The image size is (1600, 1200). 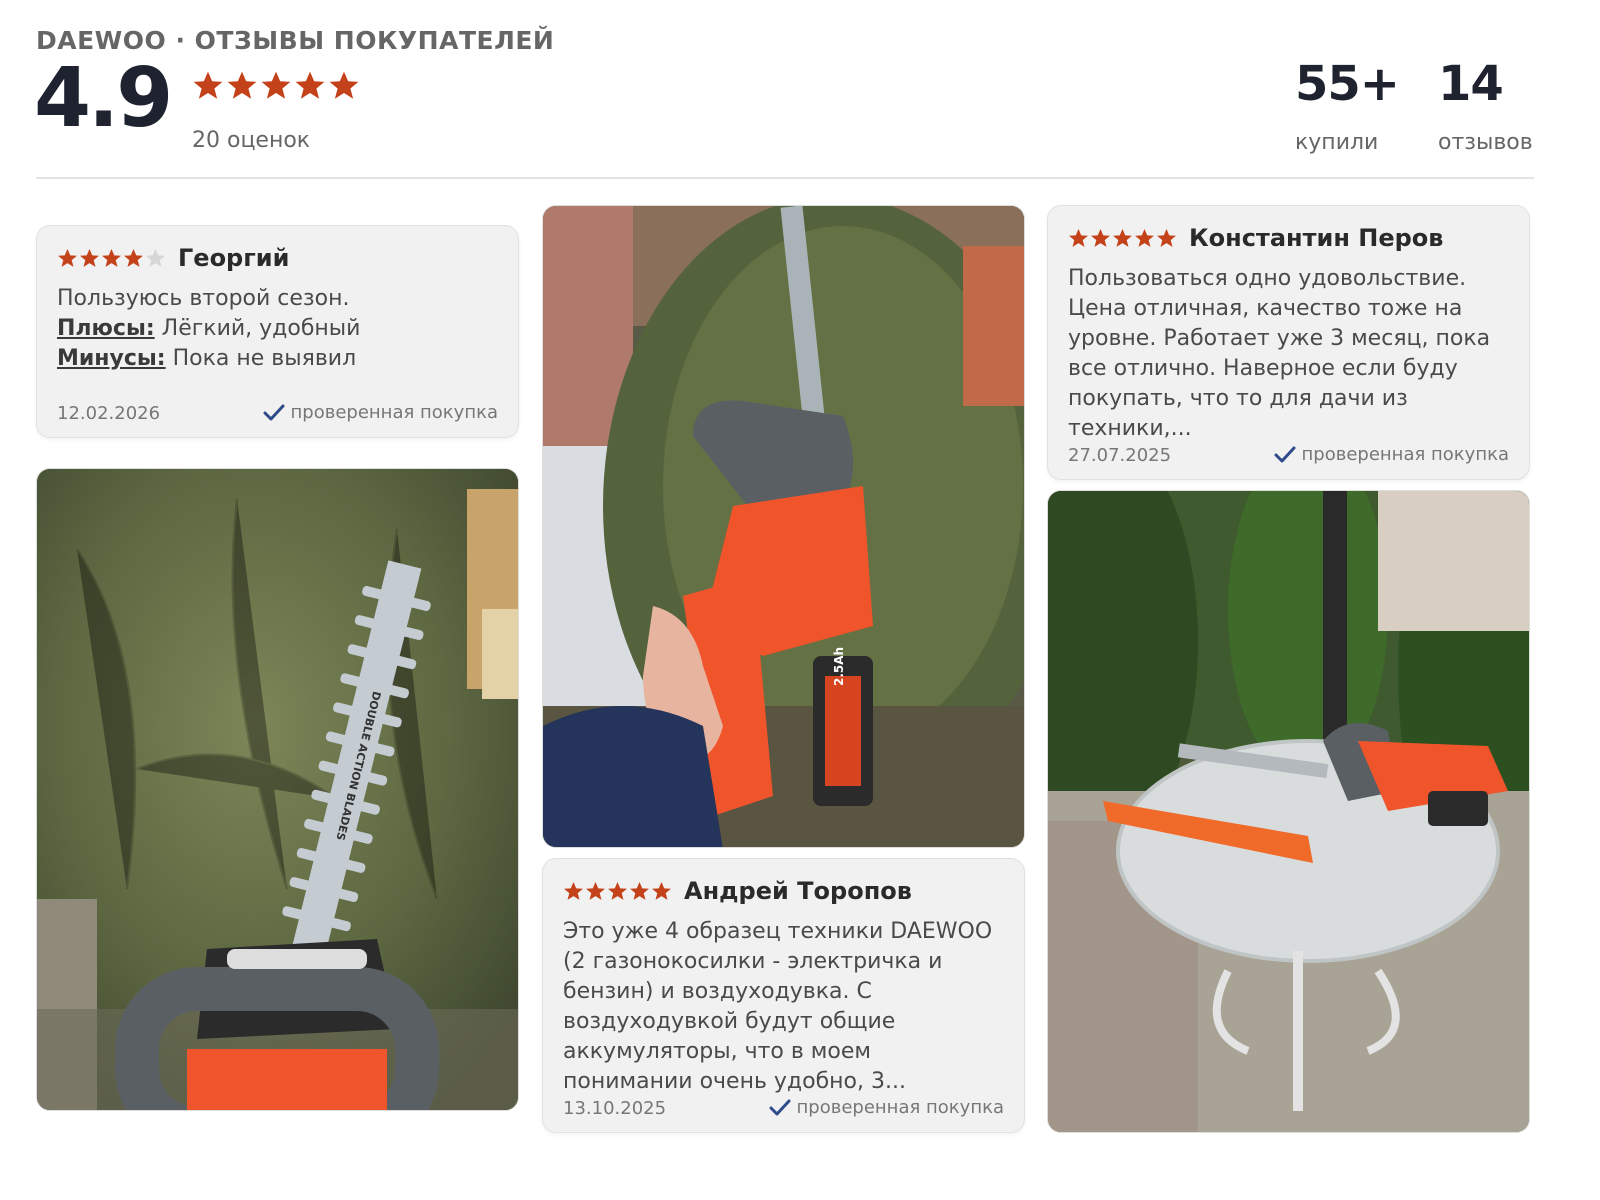 What do you see at coordinates (111, 358) in the screenshot?
I see `cons-label: Минусы:` at bounding box center [111, 358].